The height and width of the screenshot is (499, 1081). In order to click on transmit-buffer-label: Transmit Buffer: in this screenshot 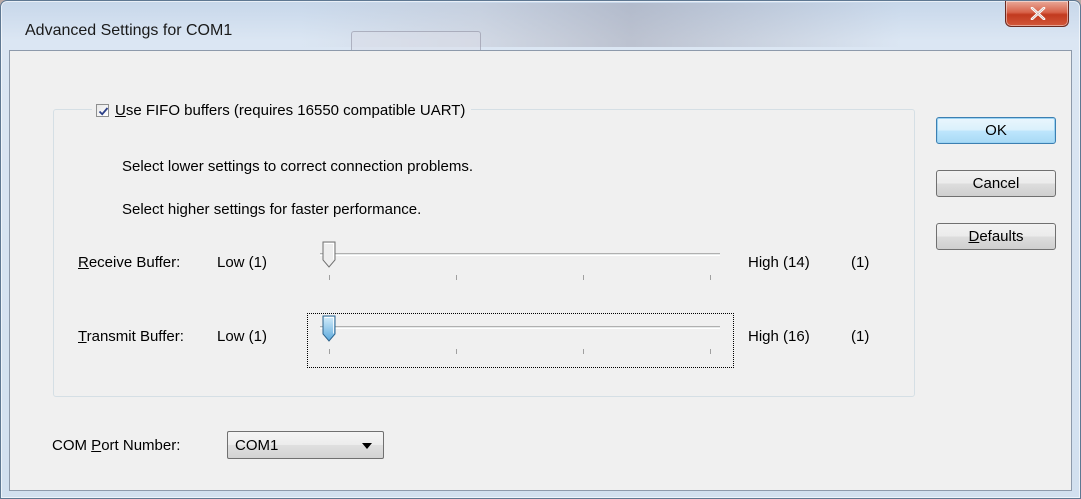, I will do `click(131, 336)`.